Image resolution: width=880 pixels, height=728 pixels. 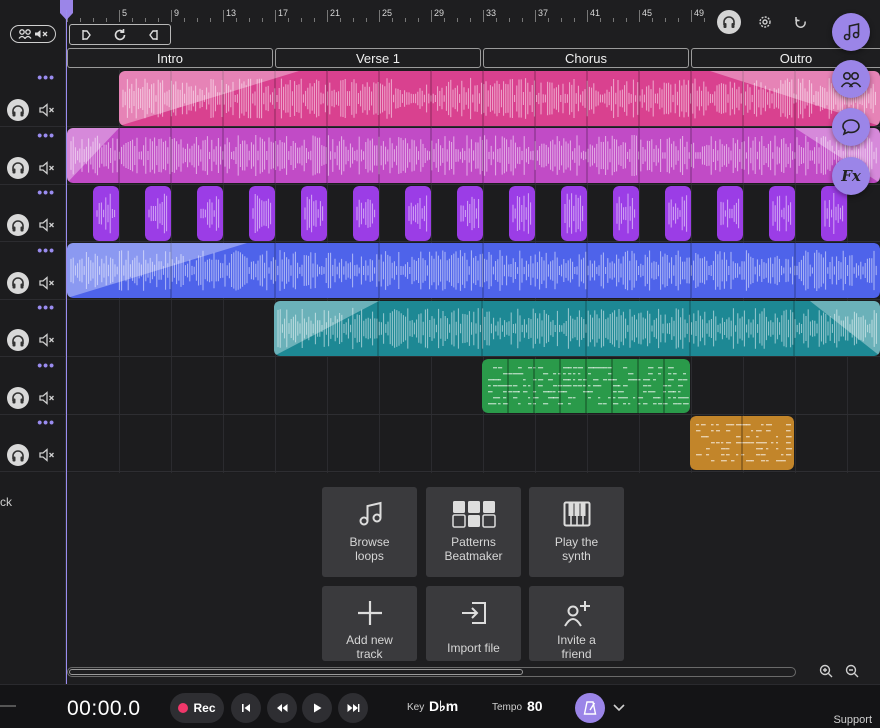 I want to click on fast-forward-button, so click(x=353, y=708).